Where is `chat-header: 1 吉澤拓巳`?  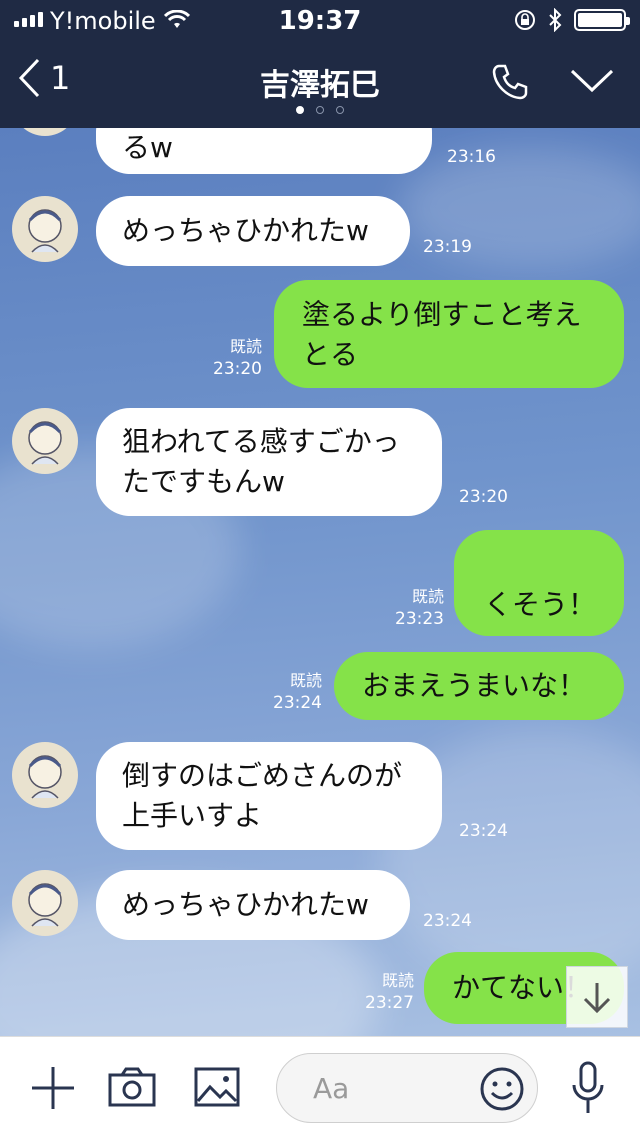
chat-header: 1 吉澤拓巳 is located at coordinates (320, 84).